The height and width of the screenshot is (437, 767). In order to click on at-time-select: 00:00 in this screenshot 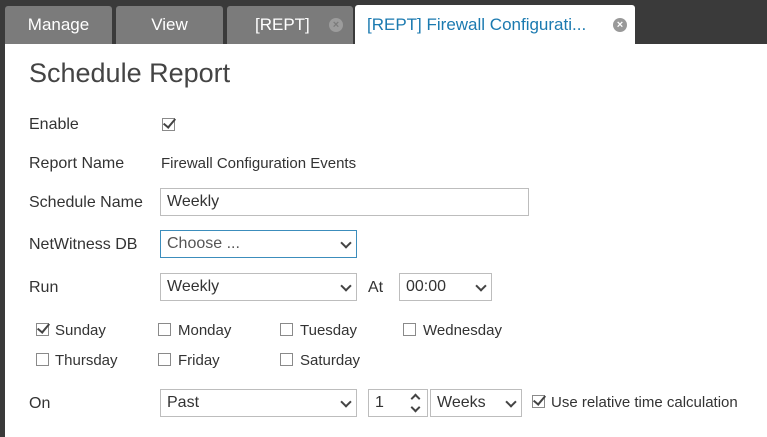, I will do `click(445, 287)`.